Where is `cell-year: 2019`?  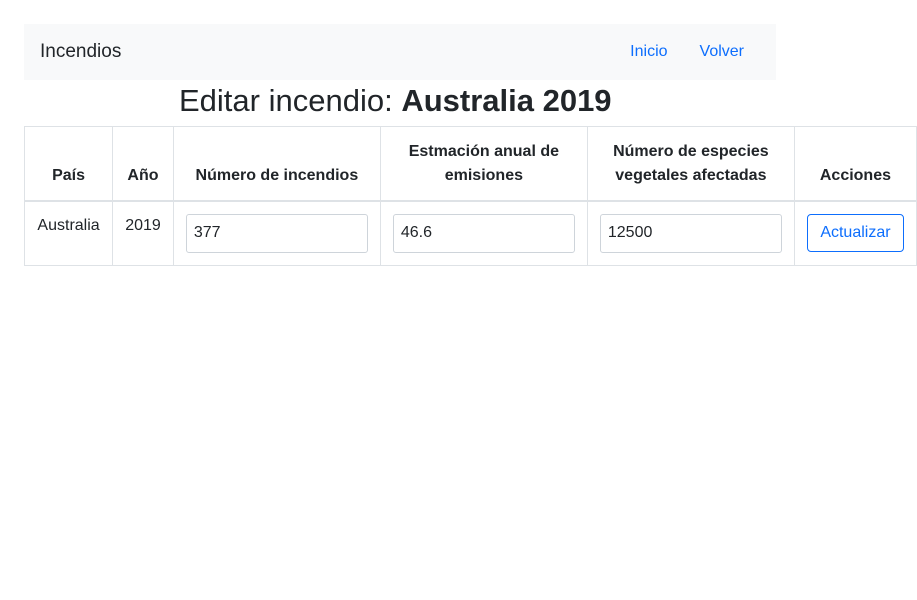 cell-year: 2019 is located at coordinates (143, 233).